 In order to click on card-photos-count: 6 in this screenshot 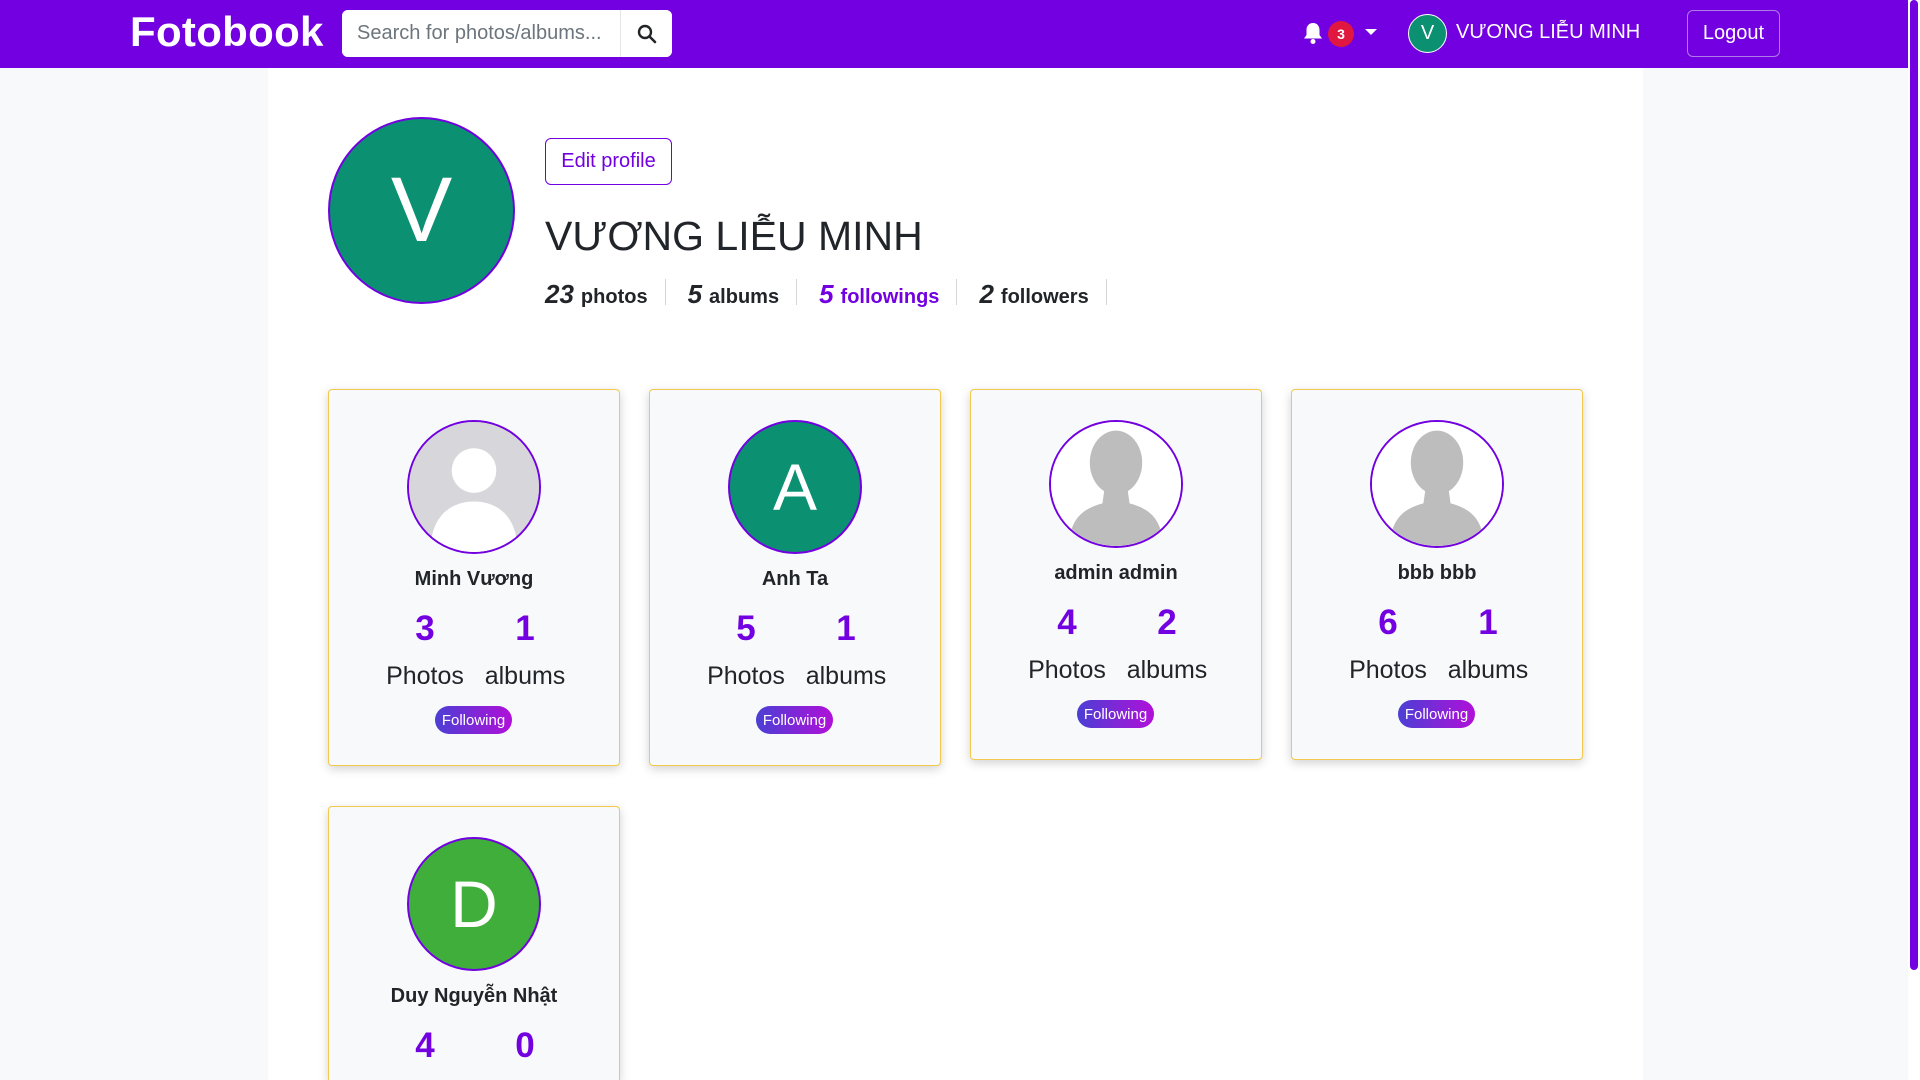, I will do `click(1388, 622)`.